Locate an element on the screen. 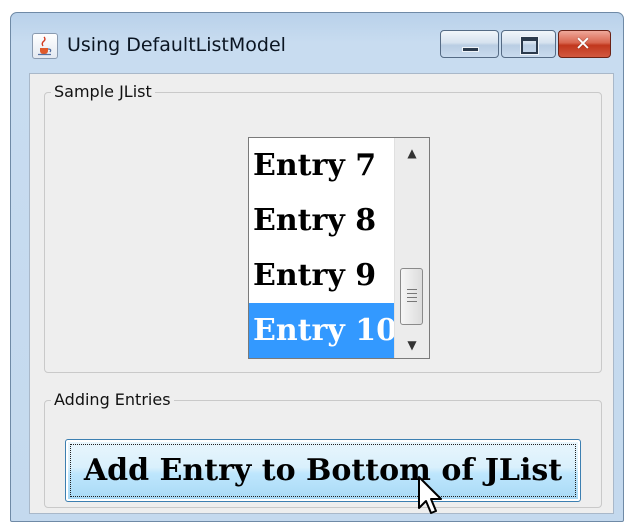  scroll-thumb is located at coordinates (411, 296).